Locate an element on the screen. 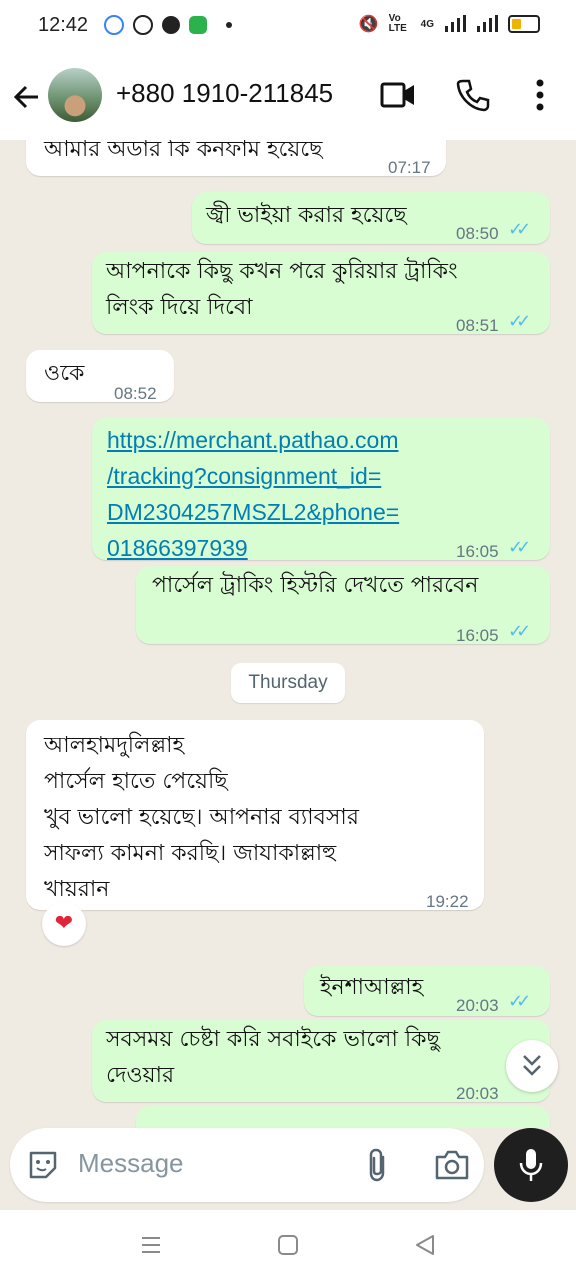 Image resolution: width=576 pixels, height=1280 pixels. message-time: 07:17 is located at coordinates (409, 167).